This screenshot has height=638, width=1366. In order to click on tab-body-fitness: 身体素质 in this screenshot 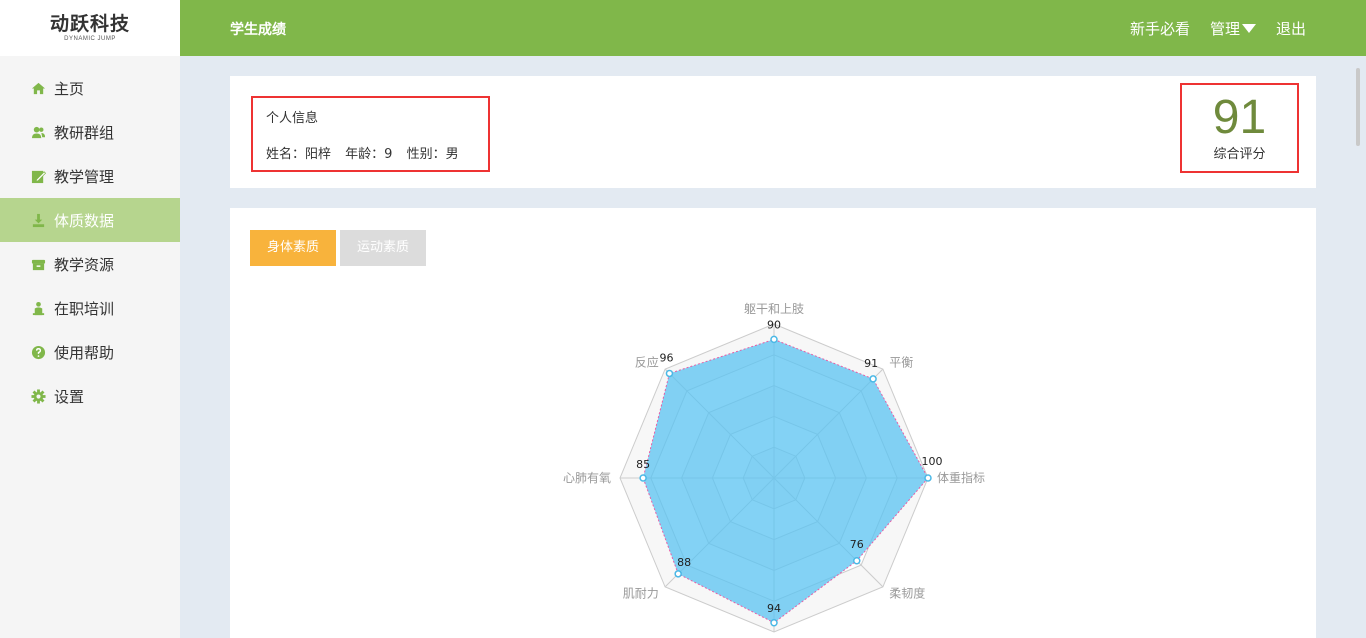, I will do `click(293, 248)`.